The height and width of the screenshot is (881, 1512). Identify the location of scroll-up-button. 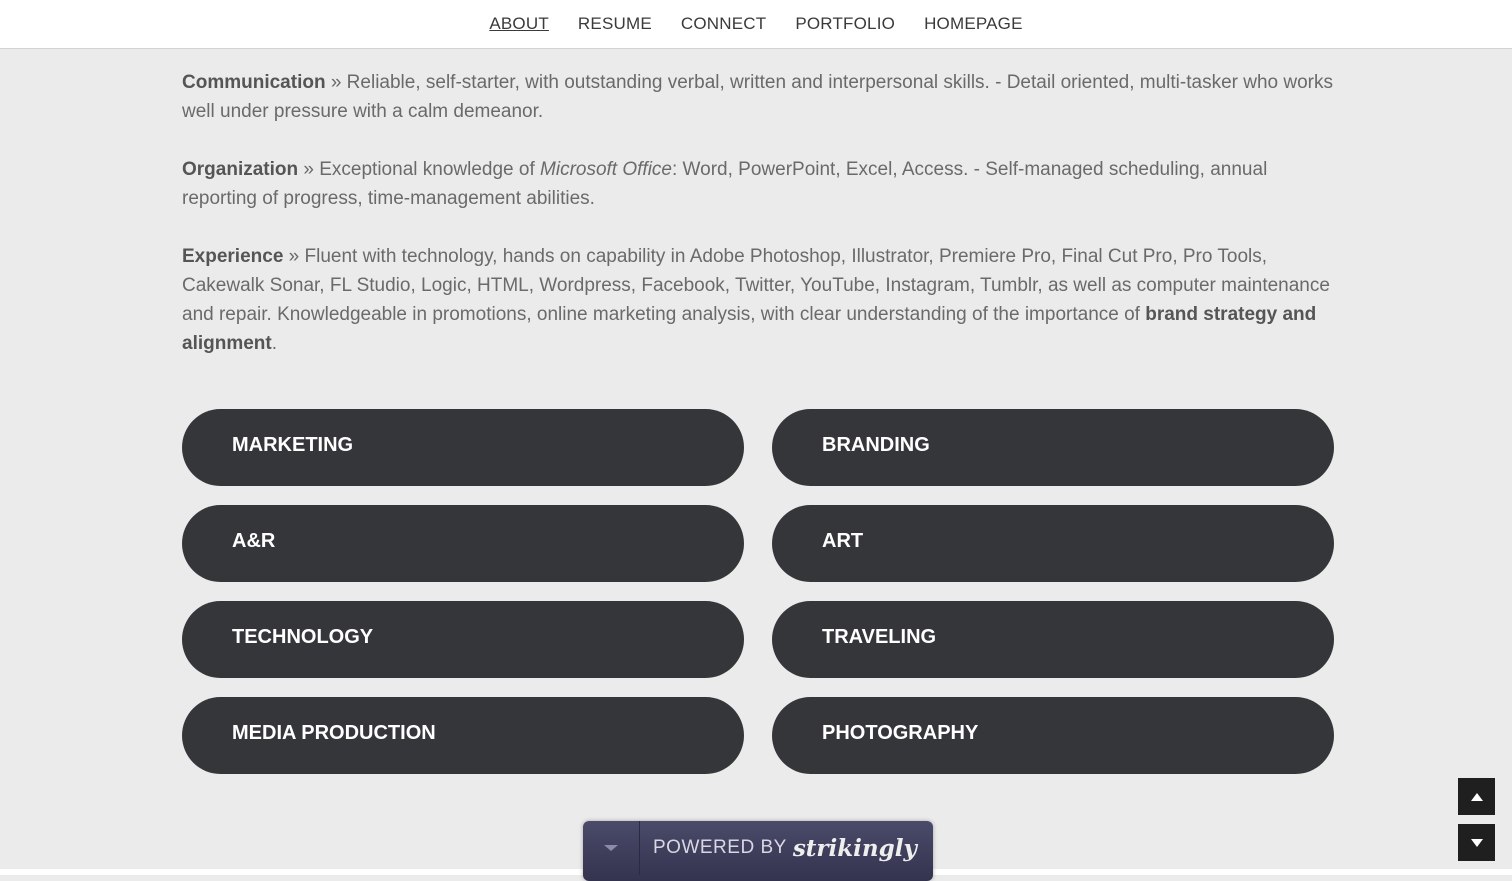
(1476, 796).